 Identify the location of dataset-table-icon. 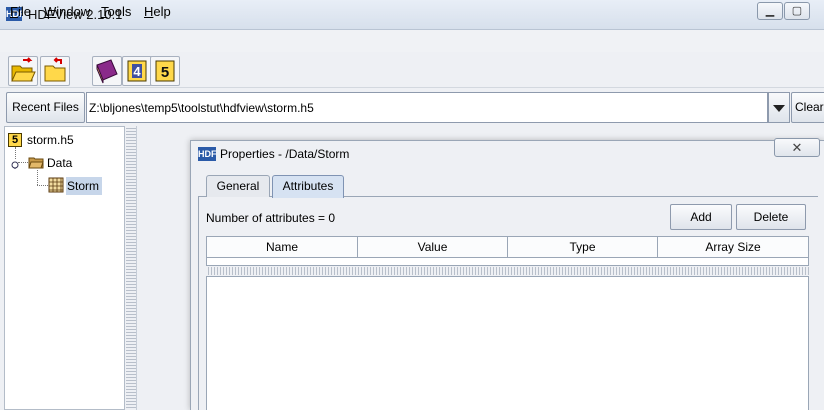
(56, 186).